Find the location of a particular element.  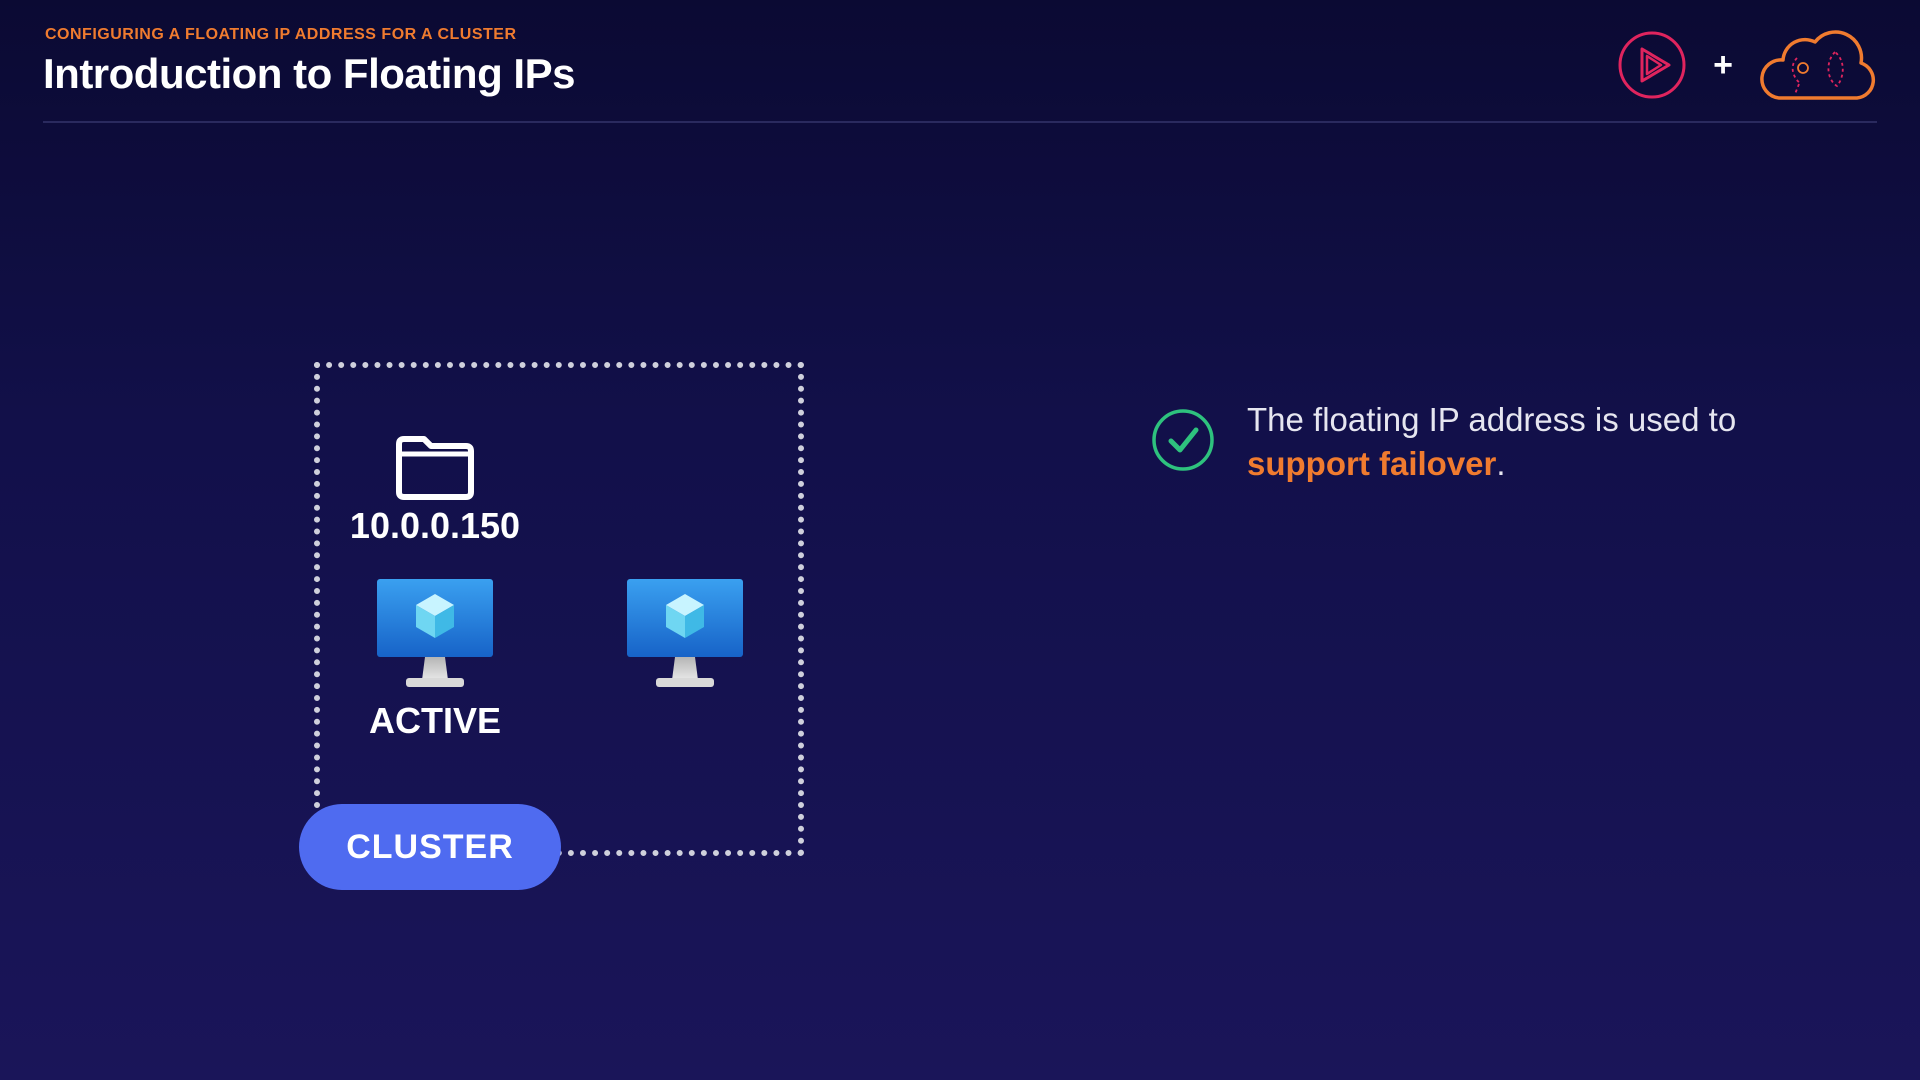

slide-title: Introduction to Floating IPs is located at coordinates (309, 73).